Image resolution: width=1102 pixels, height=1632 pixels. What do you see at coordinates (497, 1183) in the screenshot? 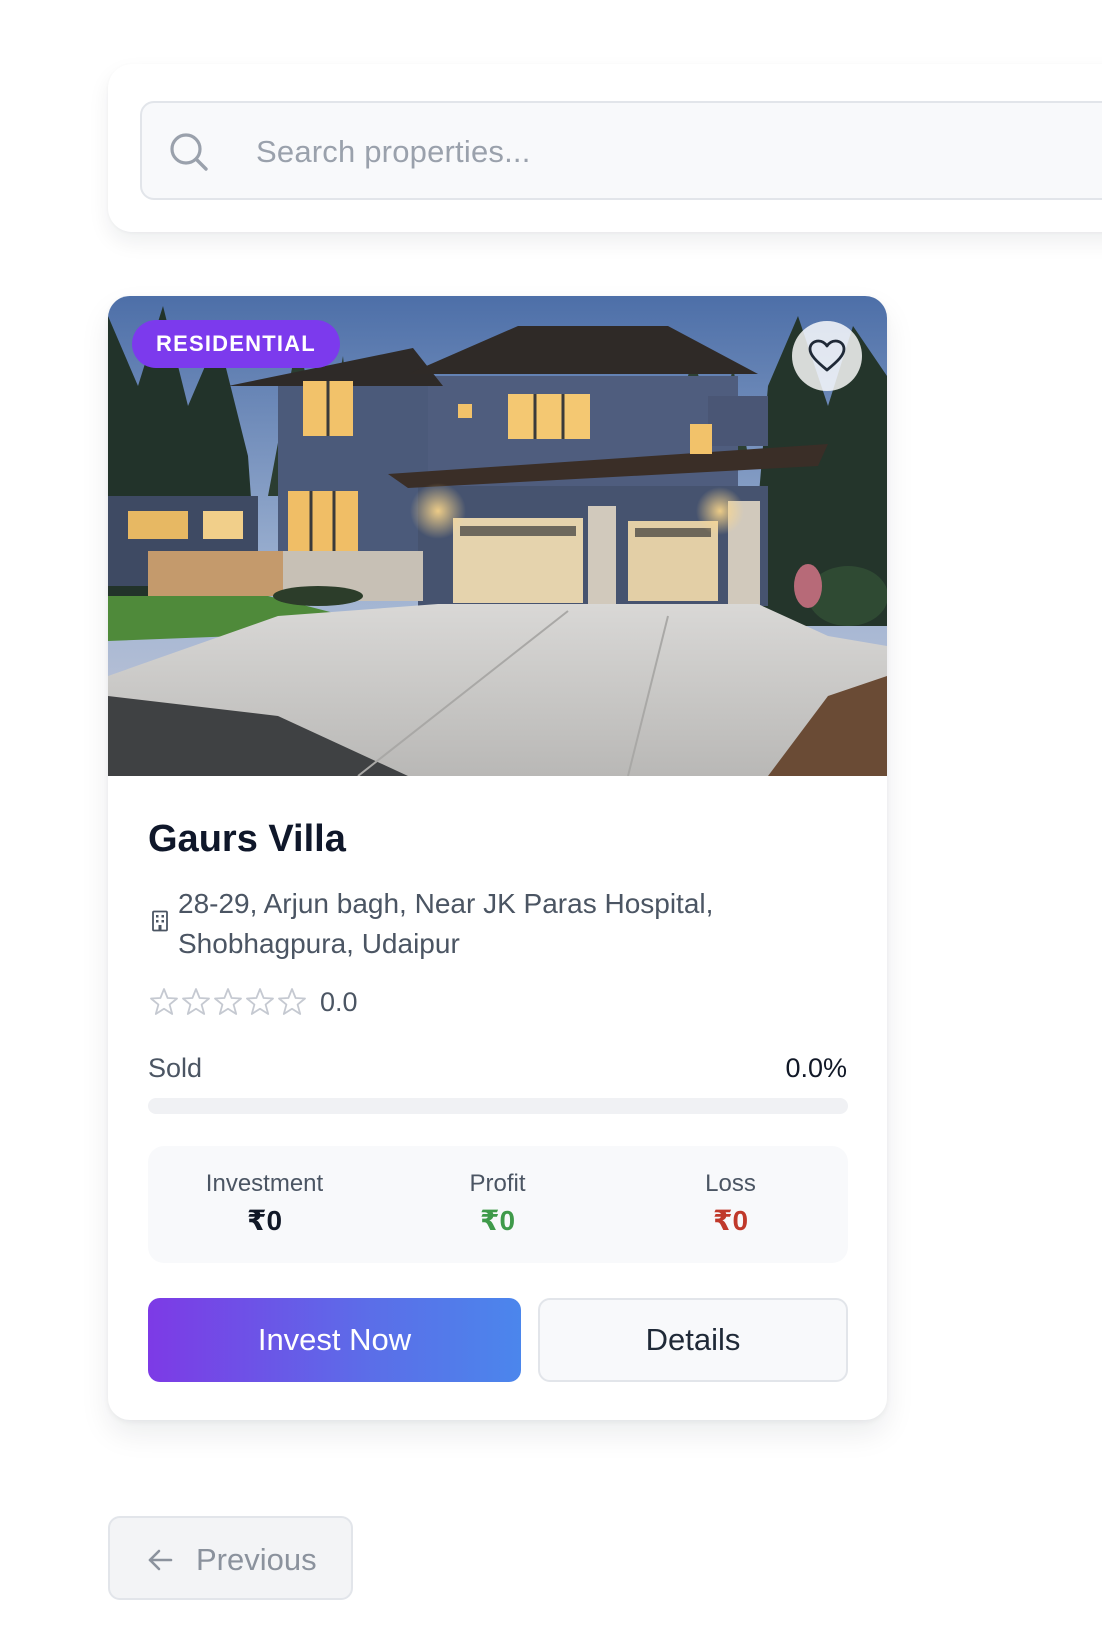
I see `stat-profit-label: Profit` at bounding box center [497, 1183].